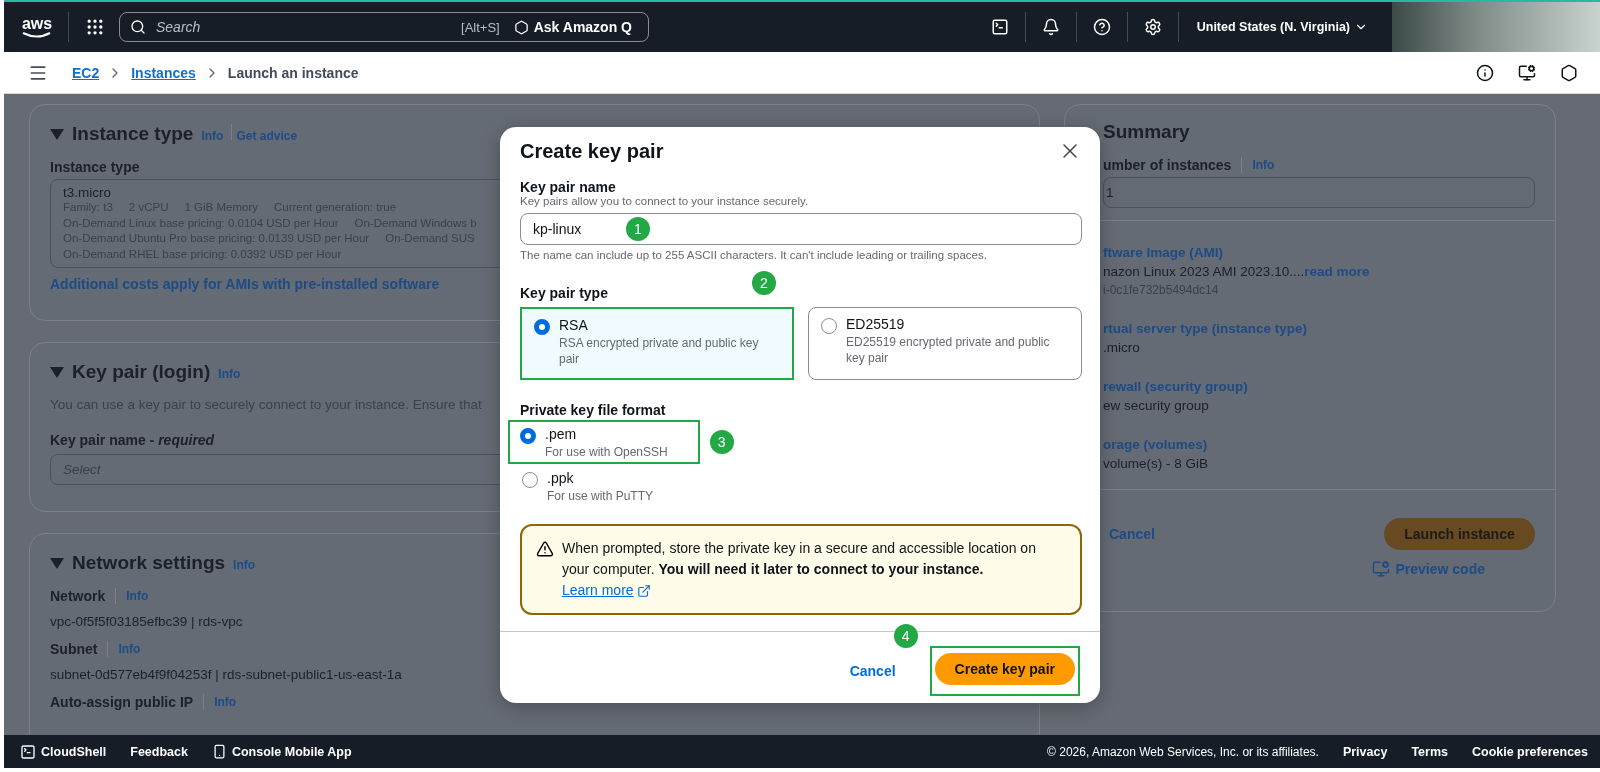  I want to click on field-label: Auto-assign public IP, so click(122, 702).